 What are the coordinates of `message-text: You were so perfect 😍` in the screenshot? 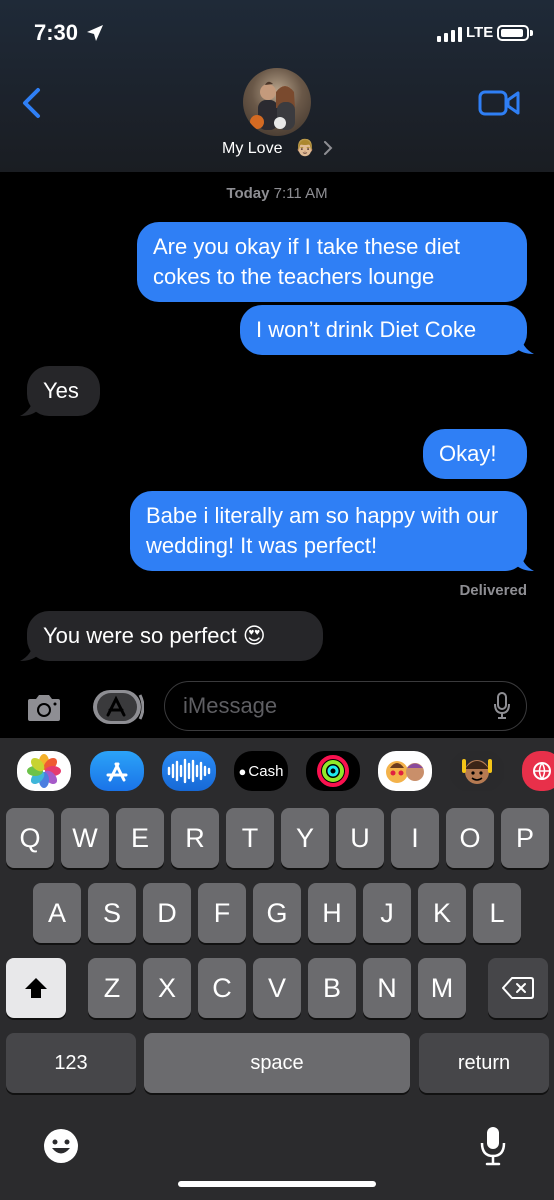 It's located at (154, 635).